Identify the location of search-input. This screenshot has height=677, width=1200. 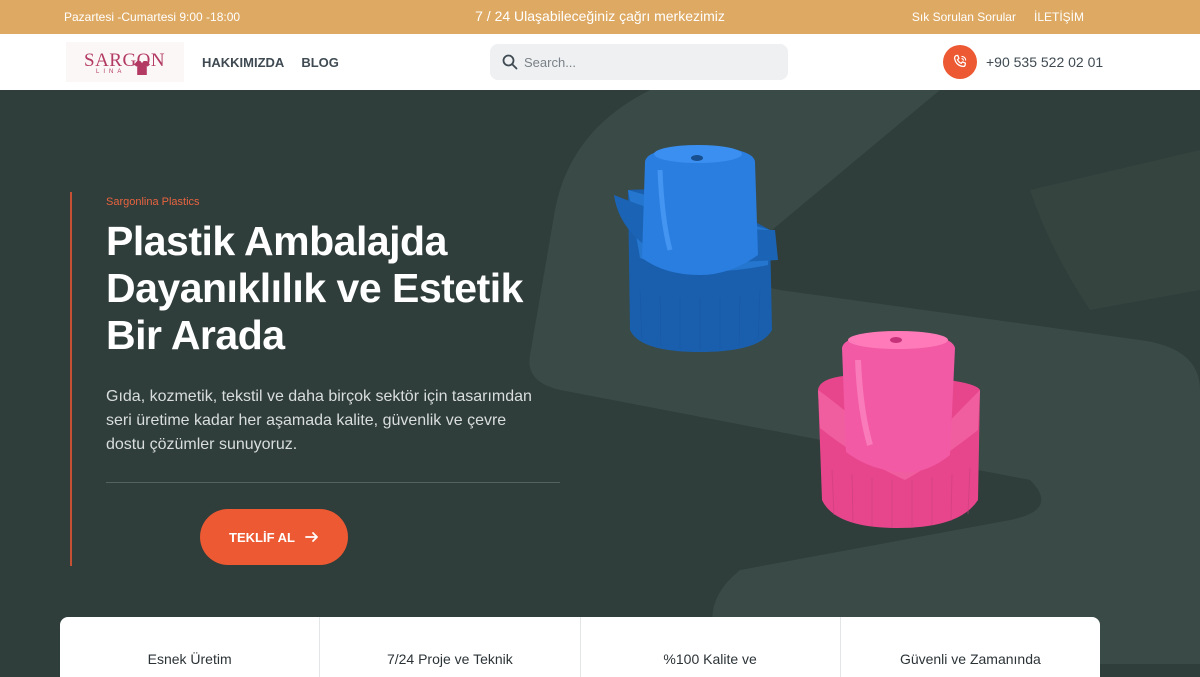
(649, 62).